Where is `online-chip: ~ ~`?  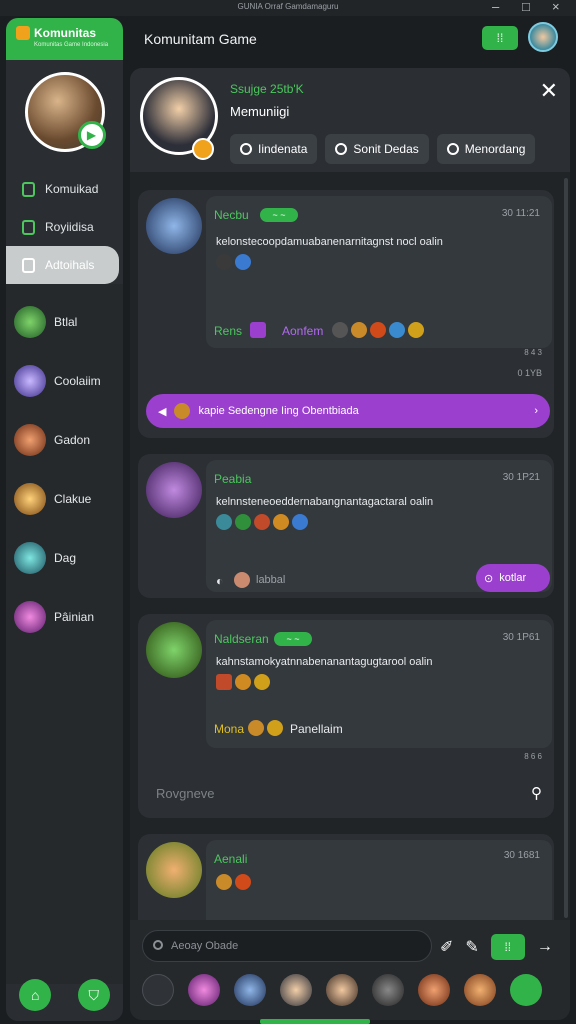
online-chip: ~ ~ is located at coordinates (293, 639).